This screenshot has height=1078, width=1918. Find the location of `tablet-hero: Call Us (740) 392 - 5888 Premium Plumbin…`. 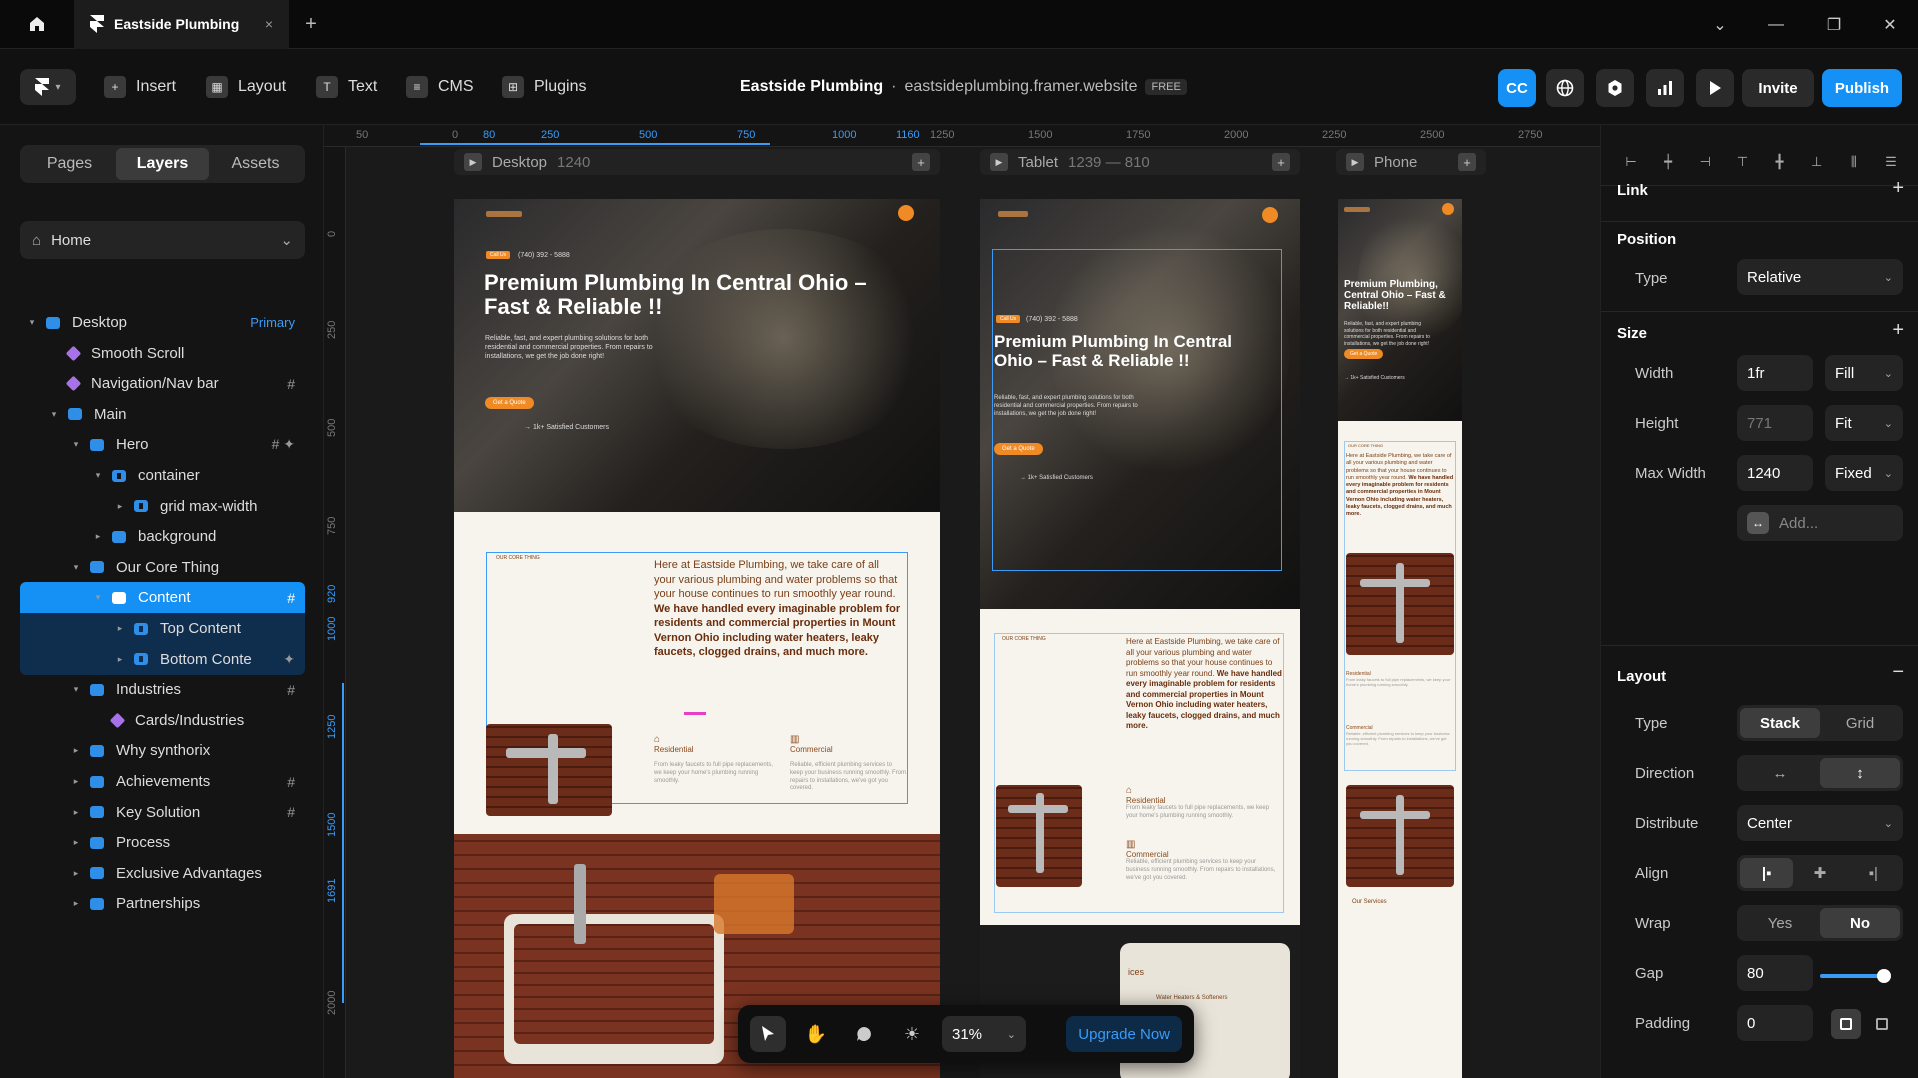

tablet-hero: Call Us (740) 392 - 5888 Premium Plumbin… is located at coordinates (1140, 404).